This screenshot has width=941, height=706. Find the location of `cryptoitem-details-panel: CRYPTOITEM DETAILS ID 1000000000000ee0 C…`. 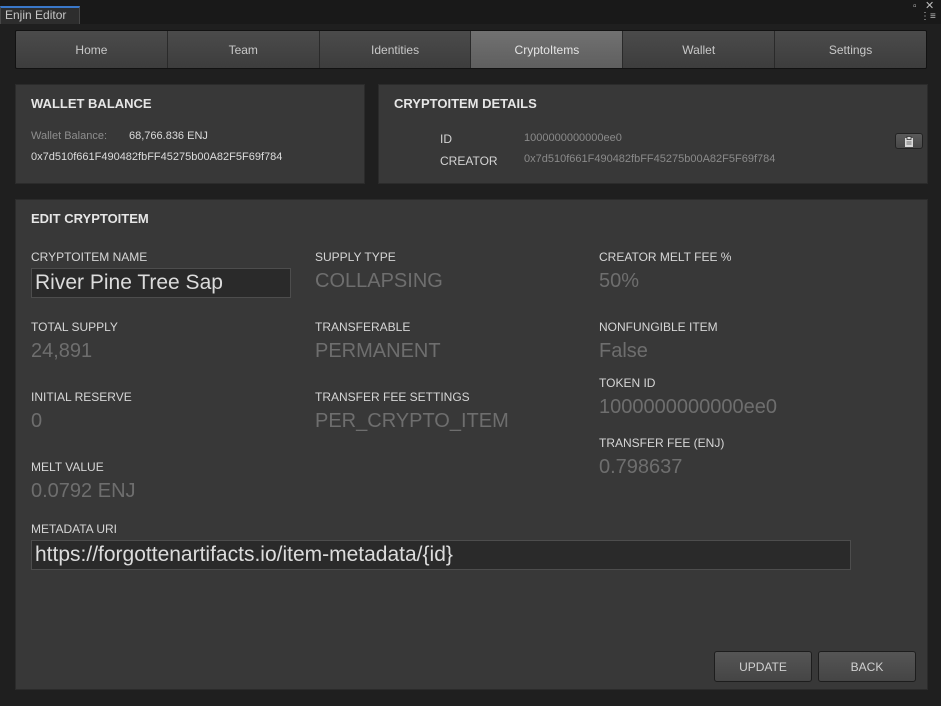

cryptoitem-details-panel: CRYPTOITEM DETAILS ID 1000000000000ee0 C… is located at coordinates (653, 134).